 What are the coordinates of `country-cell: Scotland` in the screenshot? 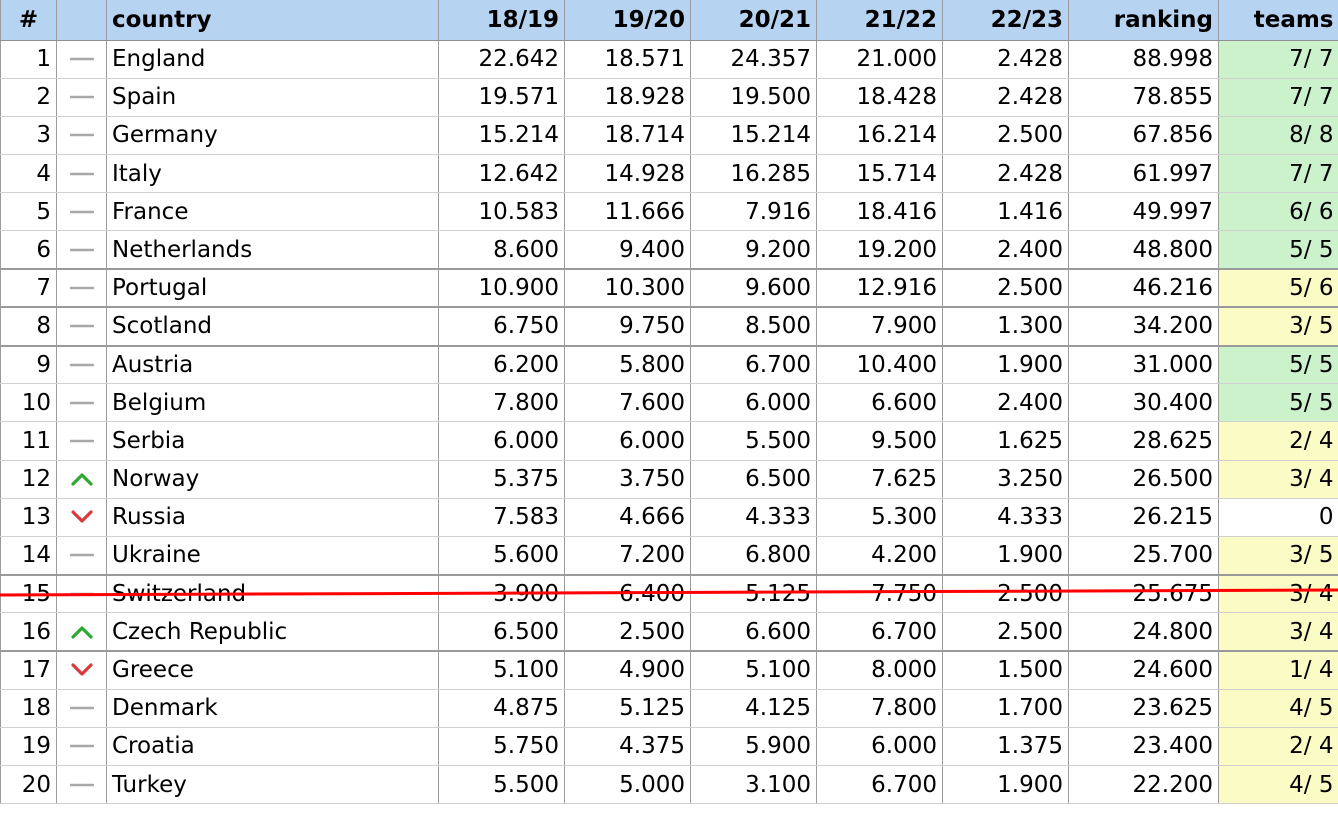 It's located at (272, 327).